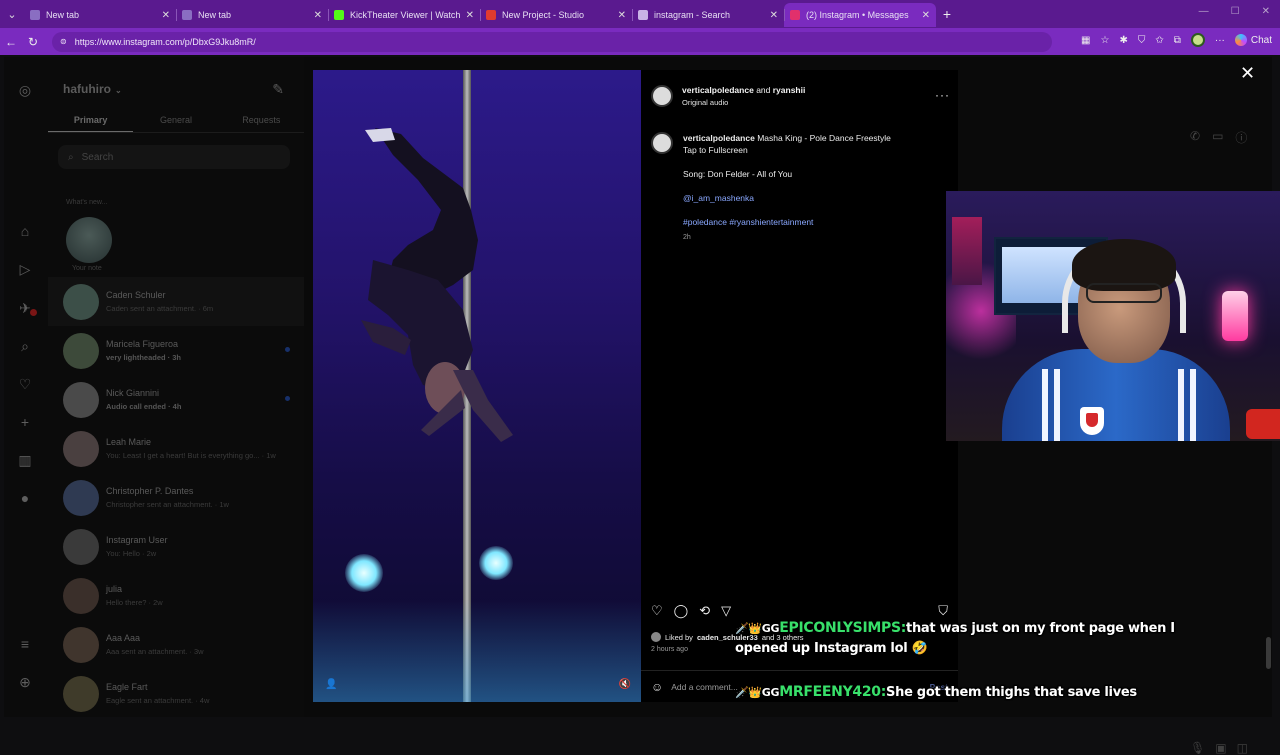 This screenshot has width=1280, height=755. Describe the element at coordinates (1085, 40) in the screenshot. I see `reader-view-icon: ▦` at that location.